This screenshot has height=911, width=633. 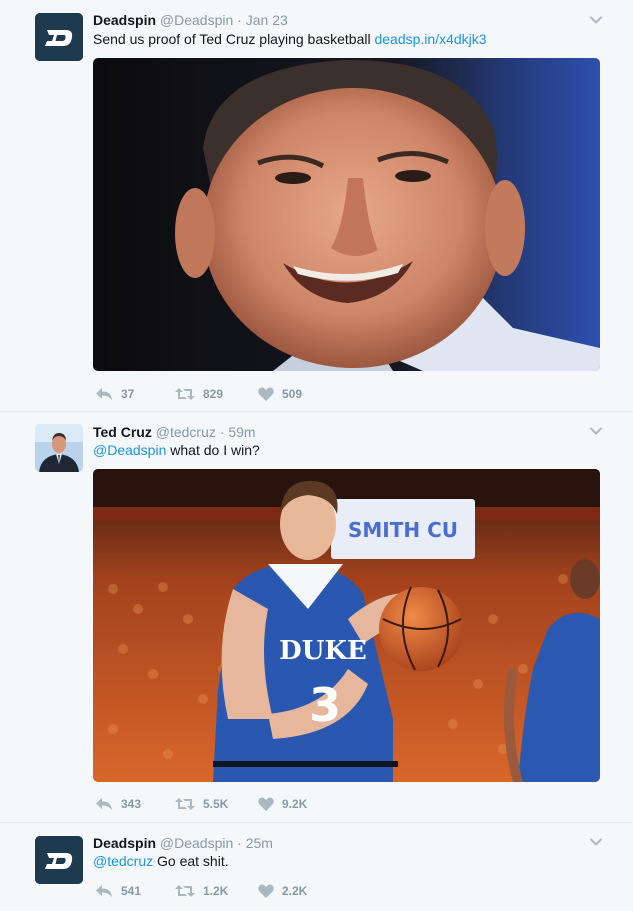 What do you see at coordinates (292, 394) in the screenshot?
I see `like-count: 509` at bounding box center [292, 394].